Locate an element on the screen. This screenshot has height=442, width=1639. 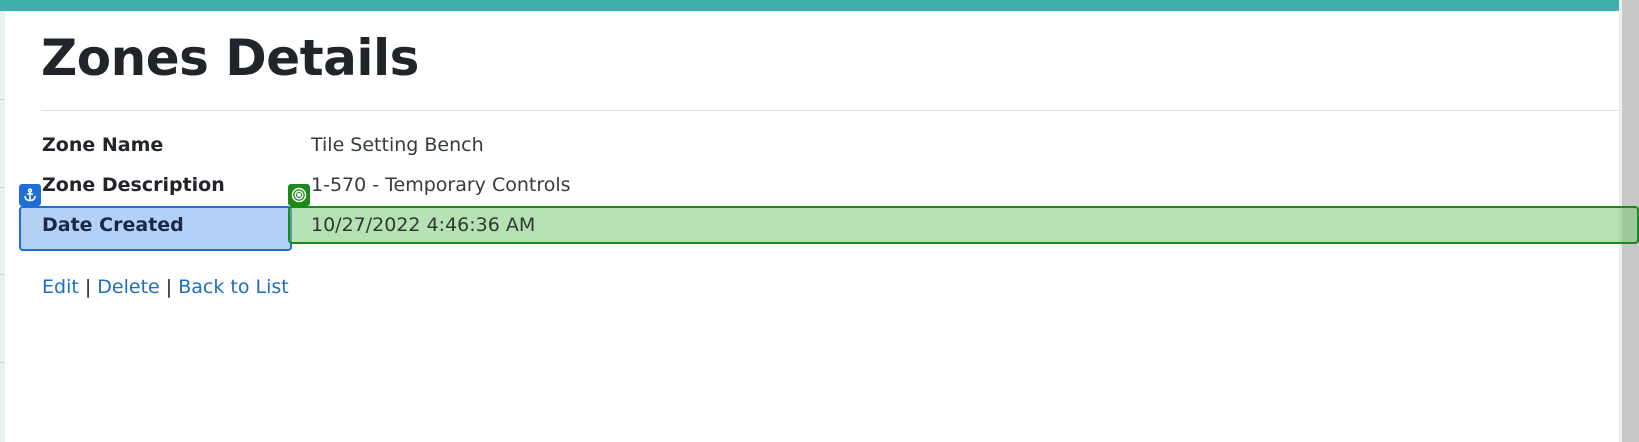
delete-link: Delete is located at coordinates (128, 287).